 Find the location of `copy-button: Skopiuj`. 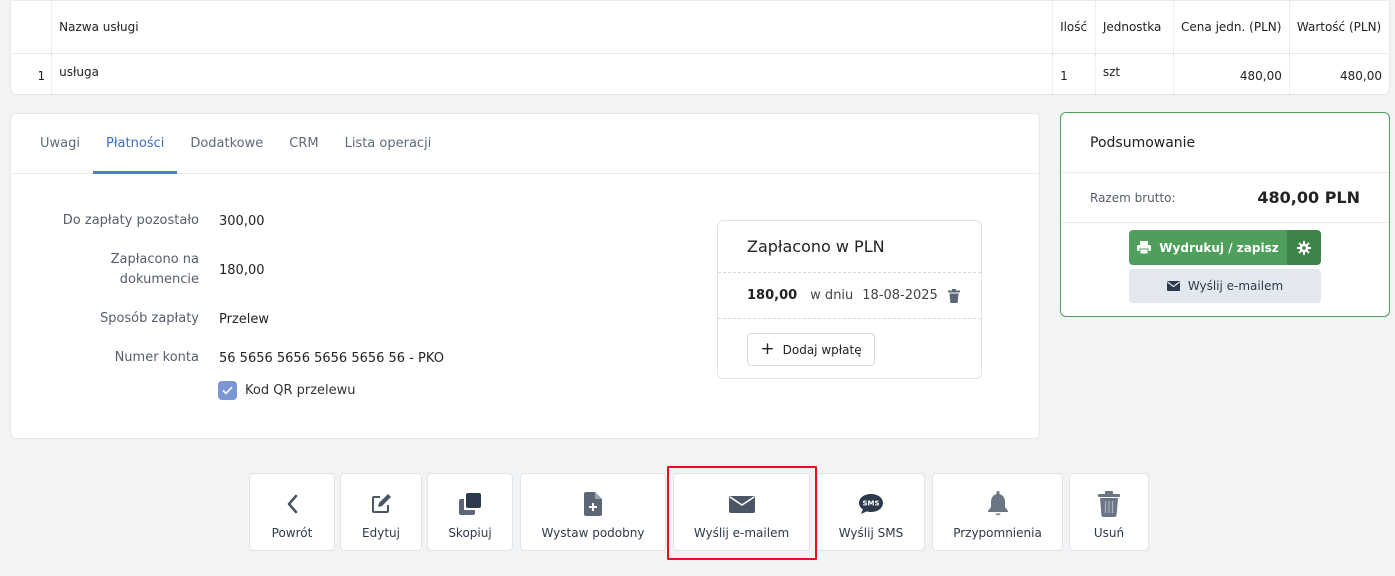

copy-button: Skopiuj is located at coordinates (470, 512).